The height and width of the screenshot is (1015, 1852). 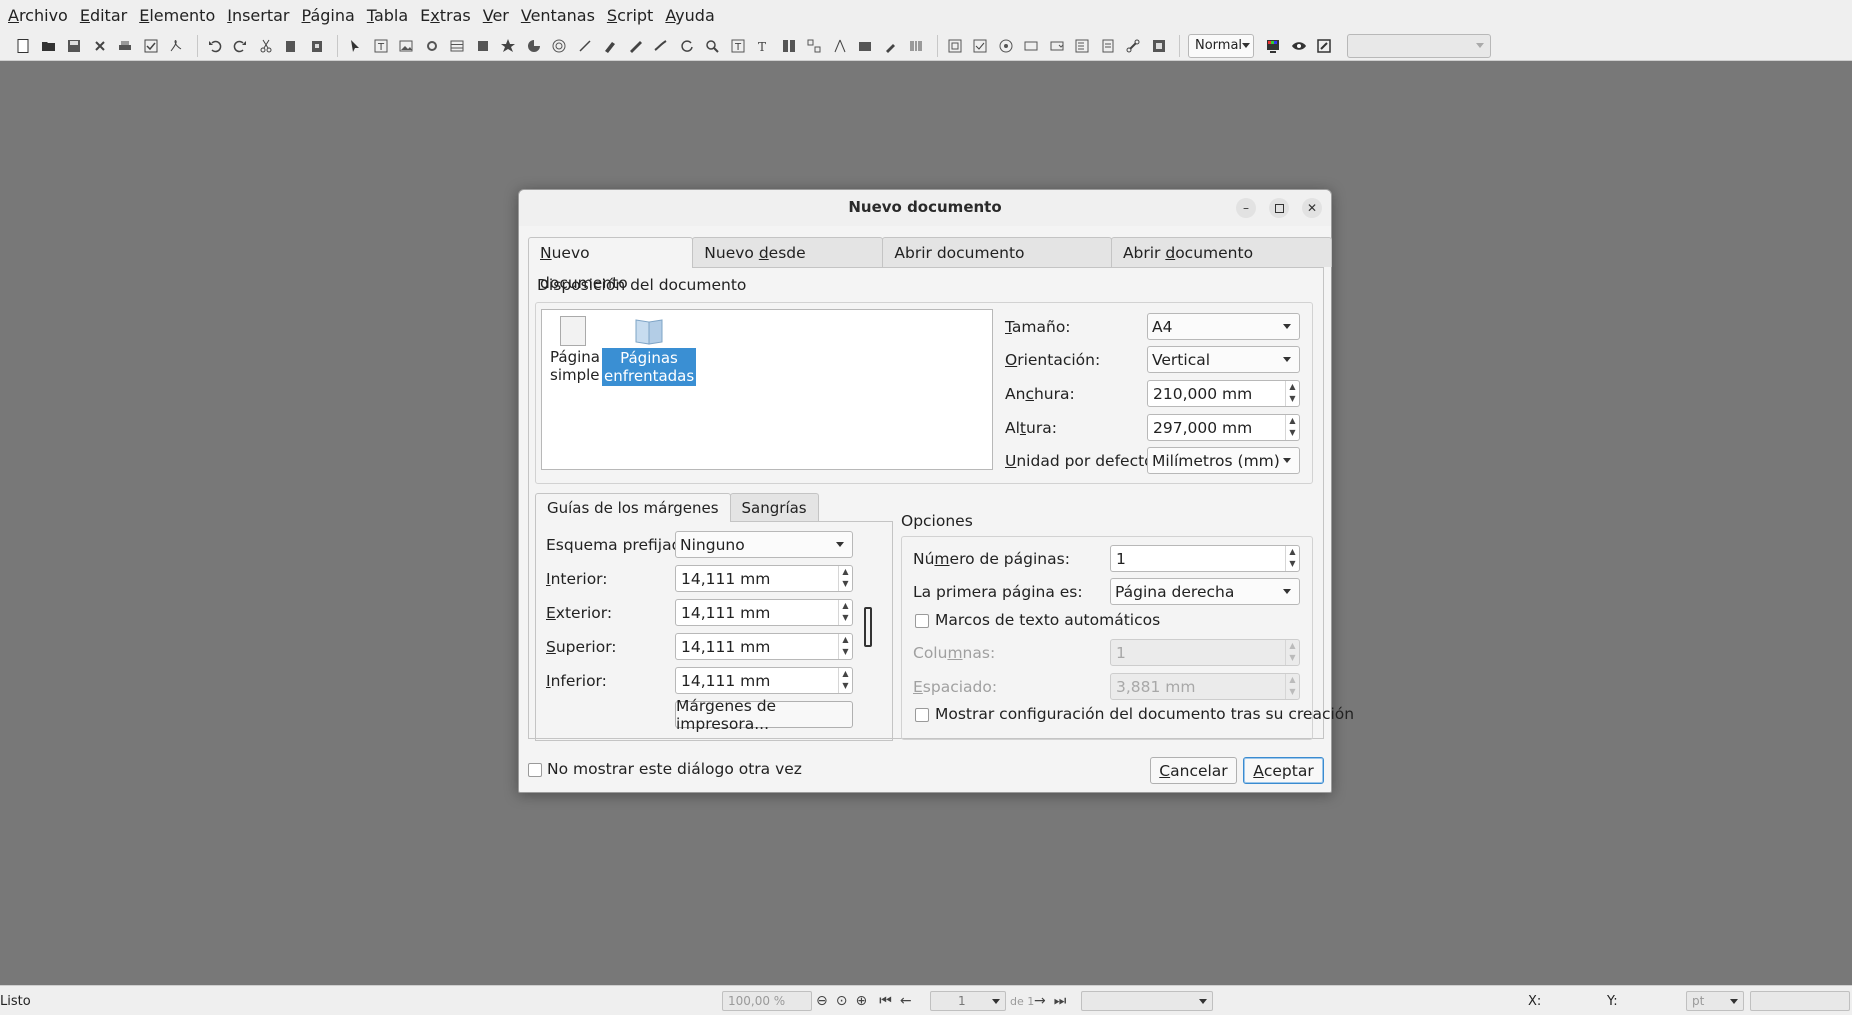 What do you see at coordinates (611, 264) in the screenshot?
I see `tab-new-document: Nuevo documento` at bounding box center [611, 264].